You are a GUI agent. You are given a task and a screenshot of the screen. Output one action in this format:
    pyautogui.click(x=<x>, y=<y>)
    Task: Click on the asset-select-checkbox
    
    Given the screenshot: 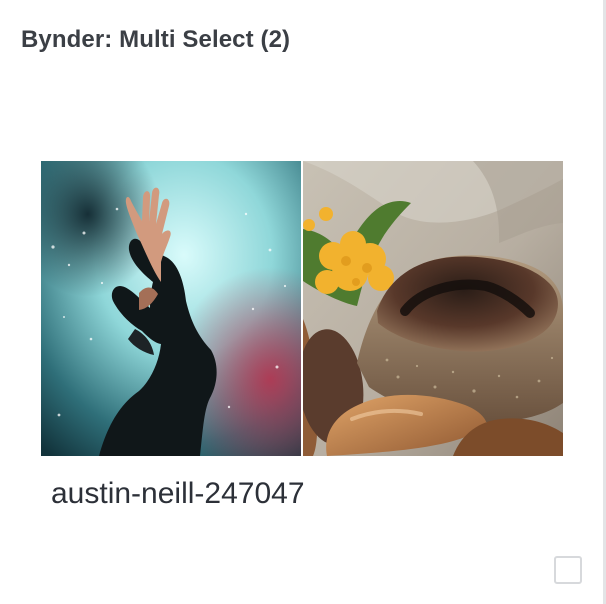 What is the action you would take?
    pyautogui.click(x=568, y=570)
    